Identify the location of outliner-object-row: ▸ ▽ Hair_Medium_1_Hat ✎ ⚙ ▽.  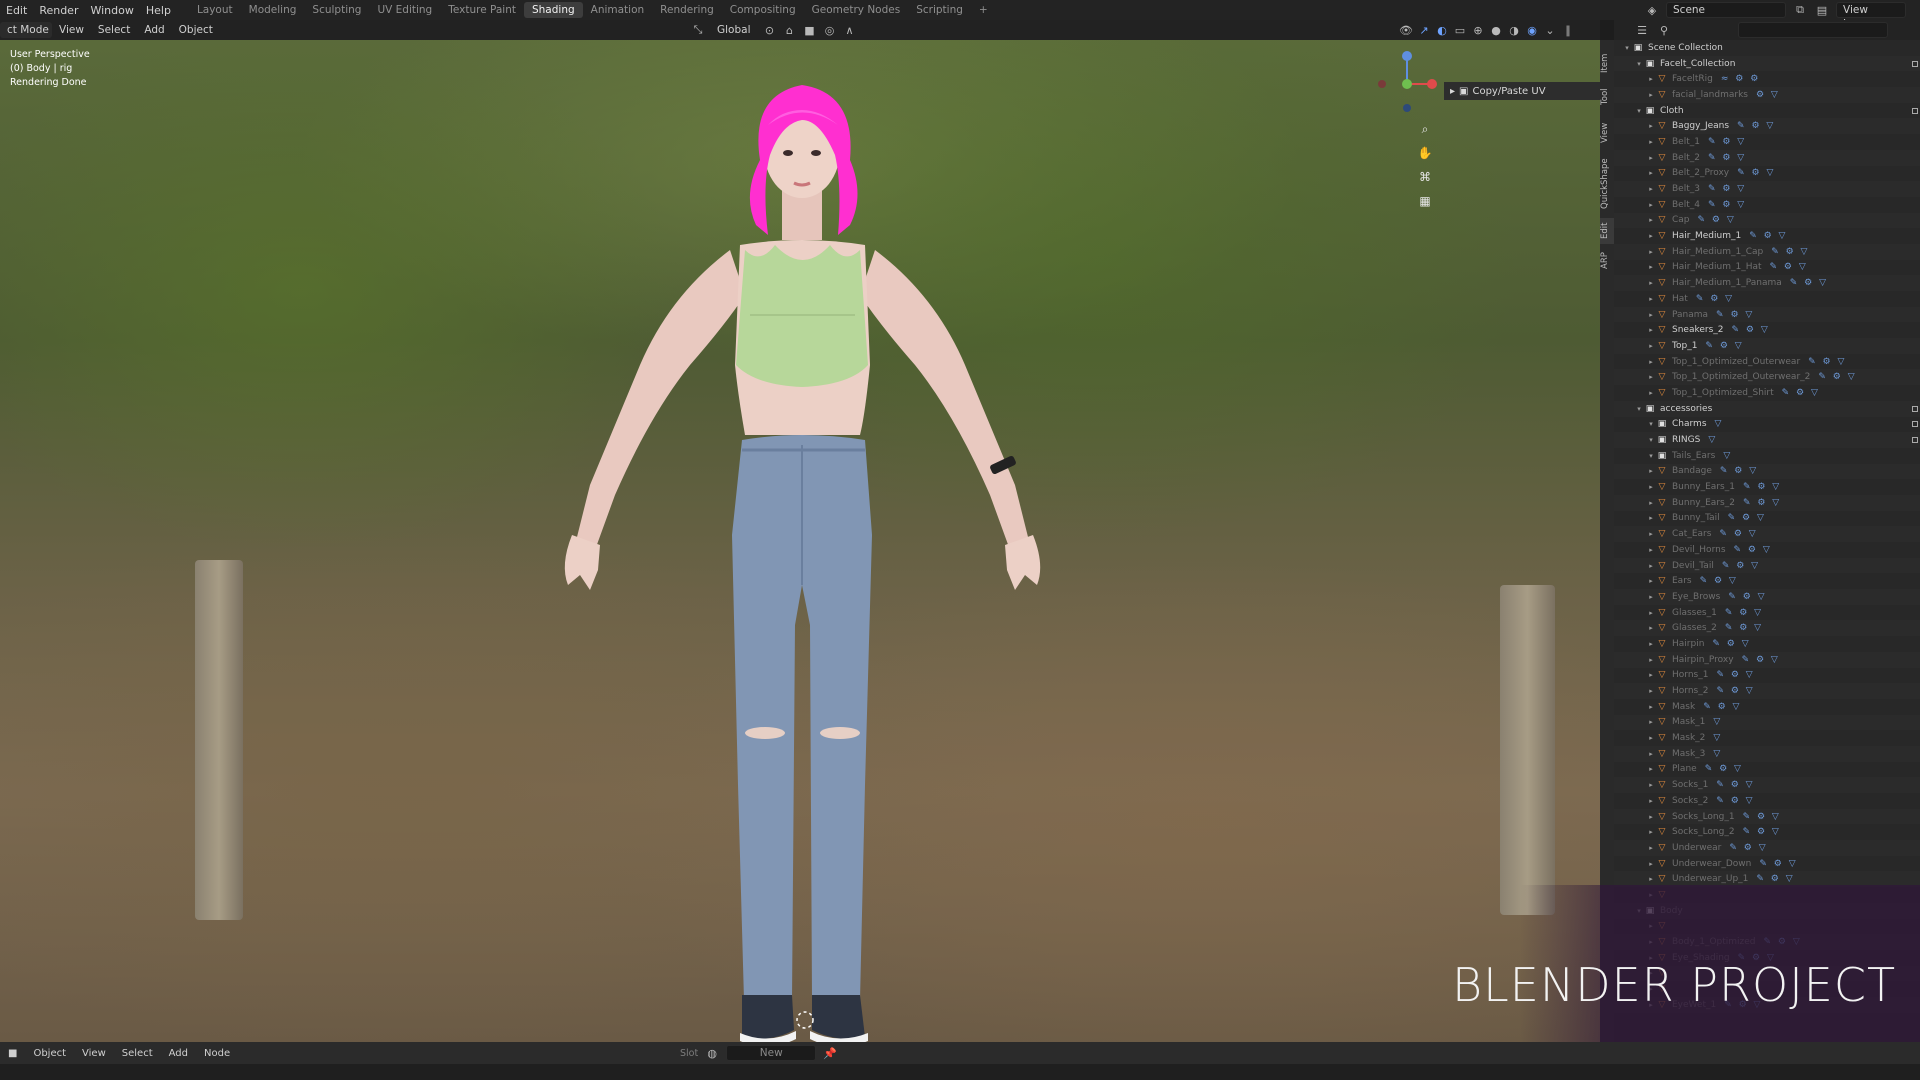
(1767, 268).